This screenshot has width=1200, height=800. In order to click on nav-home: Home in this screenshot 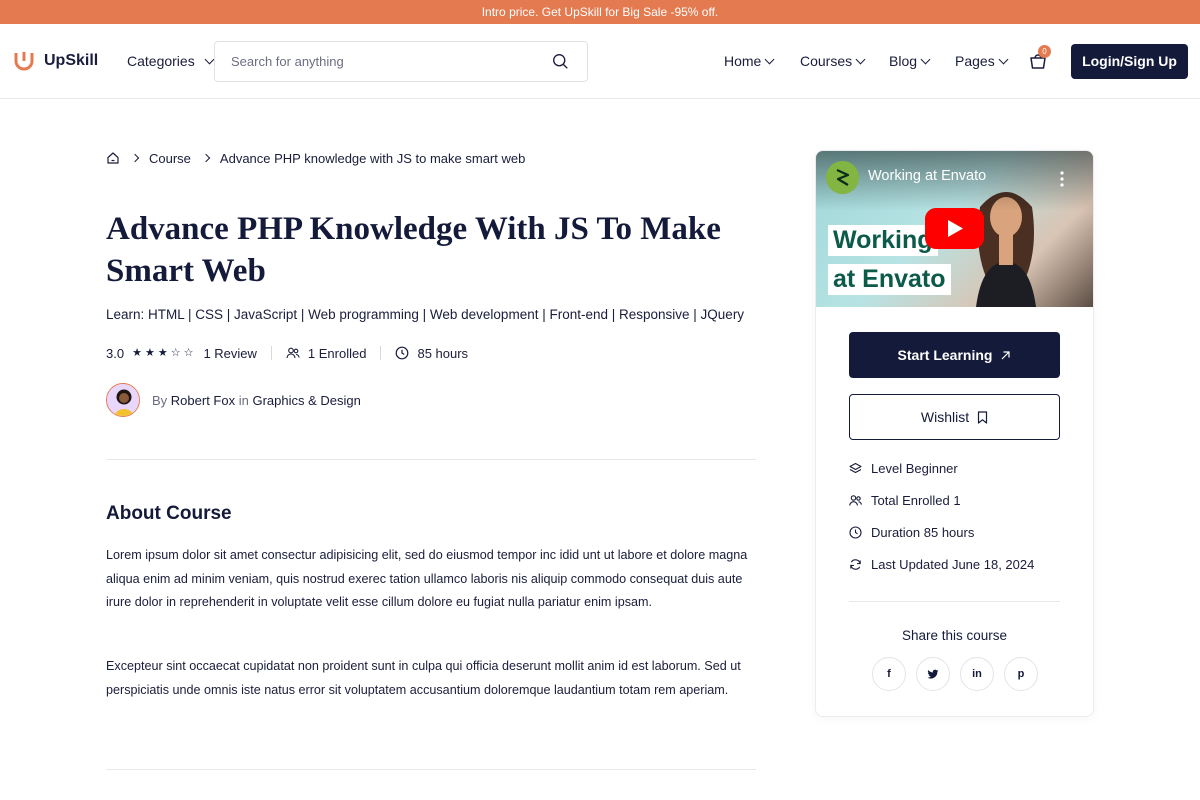, I will do `click(749, 61)`.